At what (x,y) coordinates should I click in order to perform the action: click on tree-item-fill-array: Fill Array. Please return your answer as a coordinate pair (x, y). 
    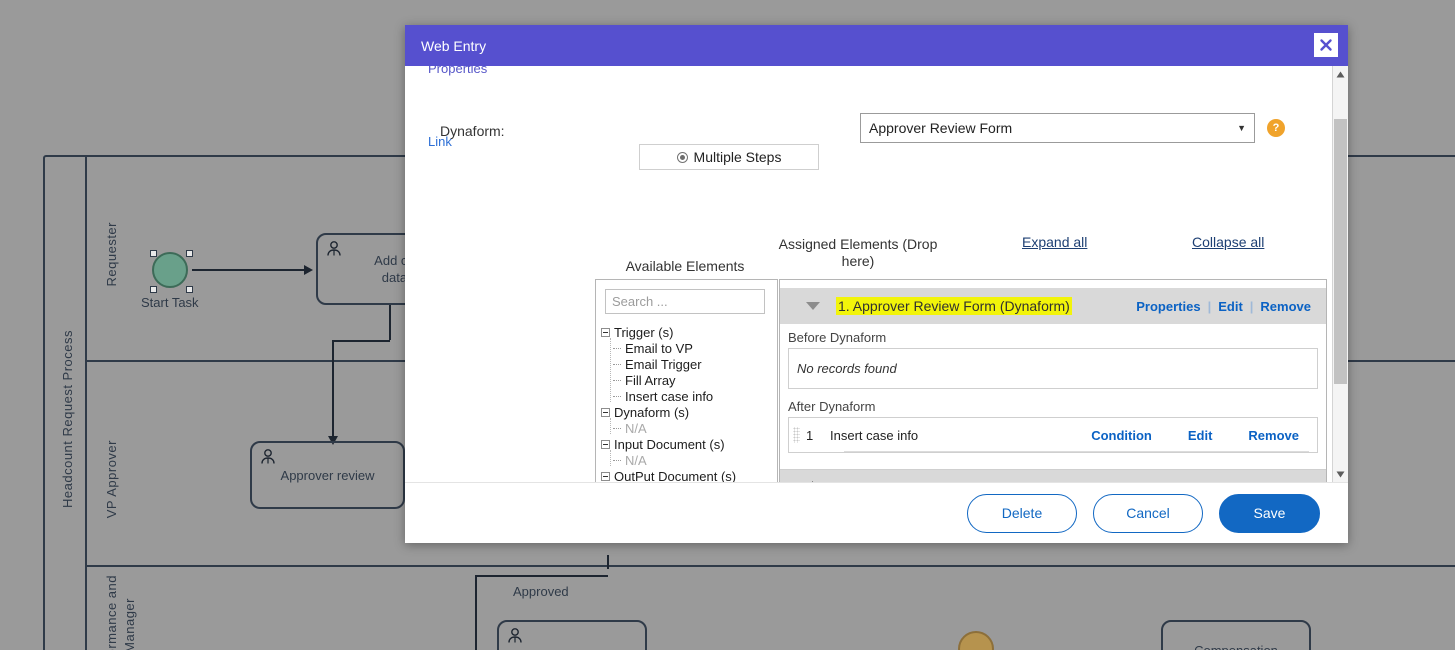
    Looking at the image, I should click on (689, 380).